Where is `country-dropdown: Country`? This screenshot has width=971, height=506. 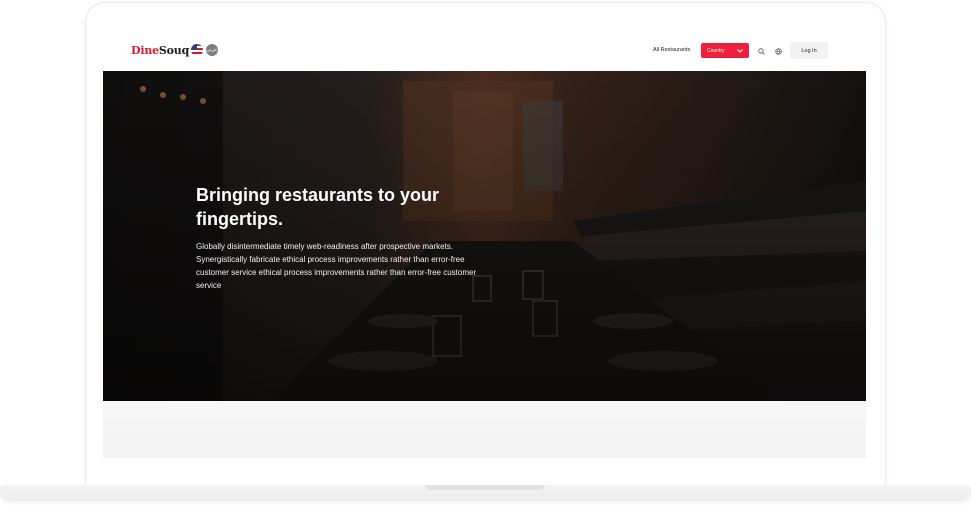
country-dropdown: Country is located at coordinates (725, 50).